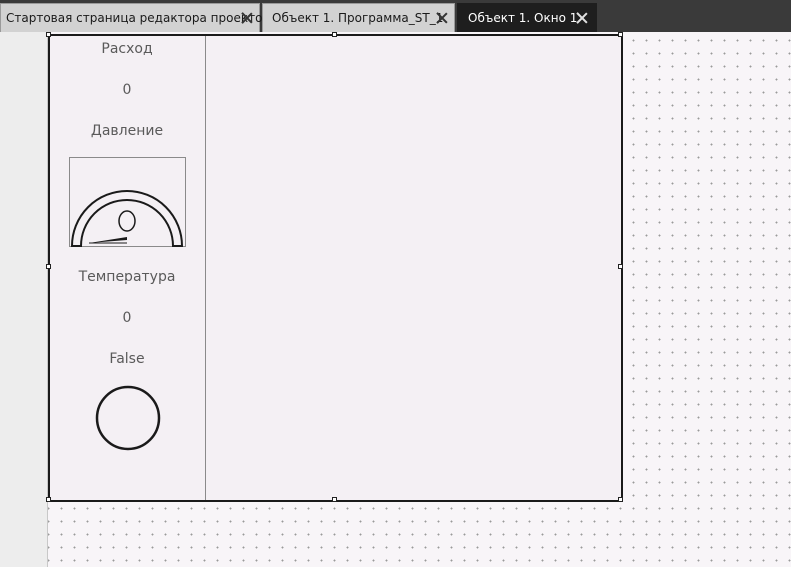 Image resolution: width=791 pixels, height=567 pixels. I want to click on flow-label: Расход, so click(127, 49).